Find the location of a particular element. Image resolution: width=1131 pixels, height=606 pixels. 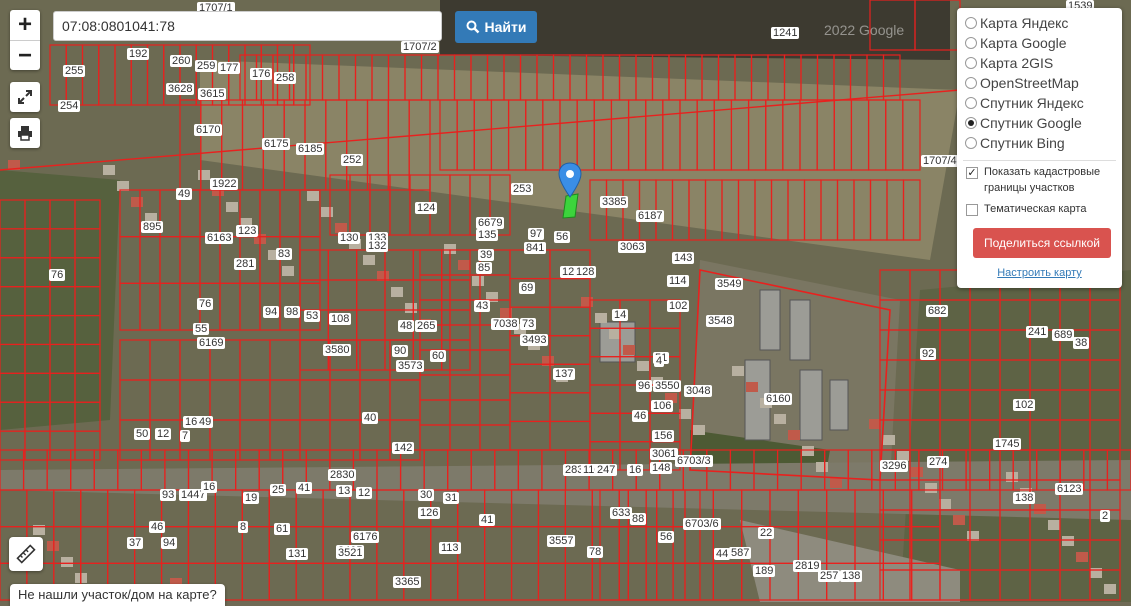

plot-number-label: 106 is located at coordinates (662, 406).